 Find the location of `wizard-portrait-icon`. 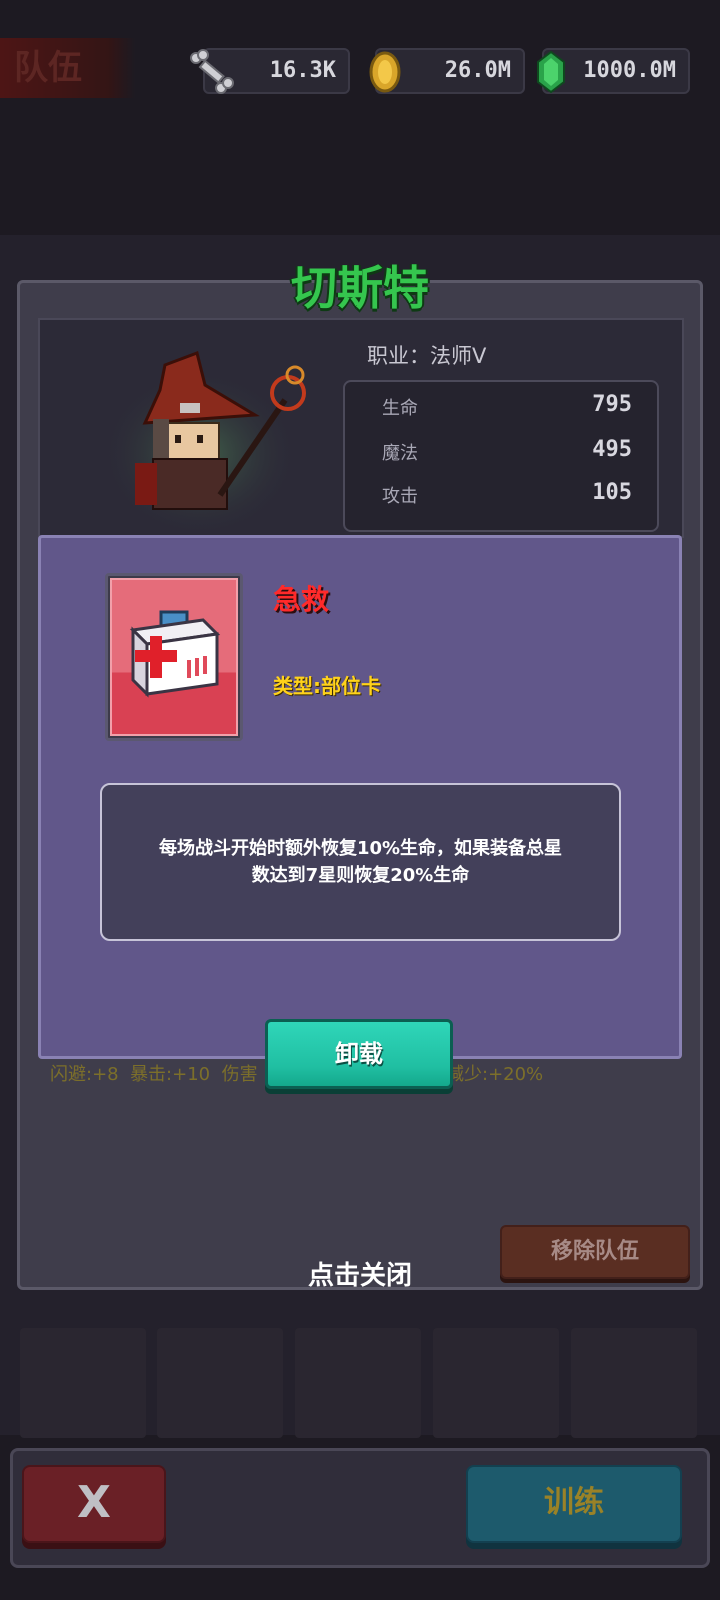

wizard-portrait-icon is located at coordinates (205, 440).